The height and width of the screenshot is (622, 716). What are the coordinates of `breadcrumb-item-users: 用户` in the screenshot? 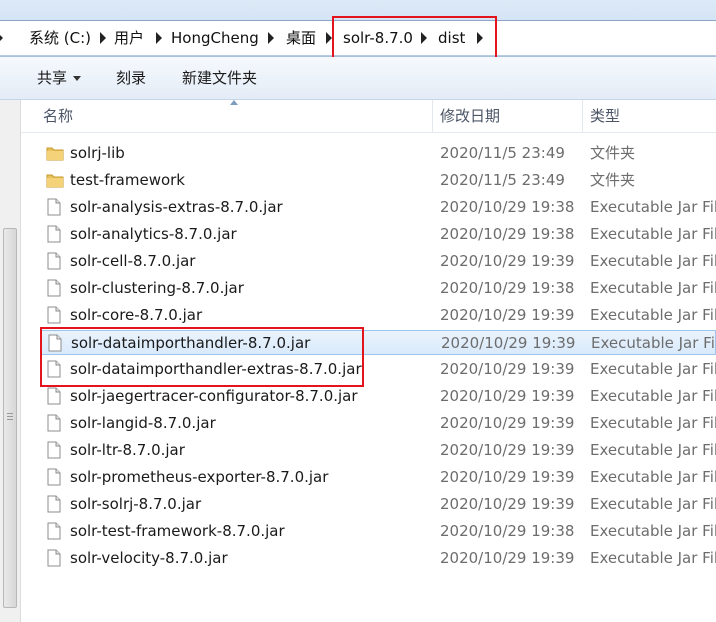 It's located at (129, 38).